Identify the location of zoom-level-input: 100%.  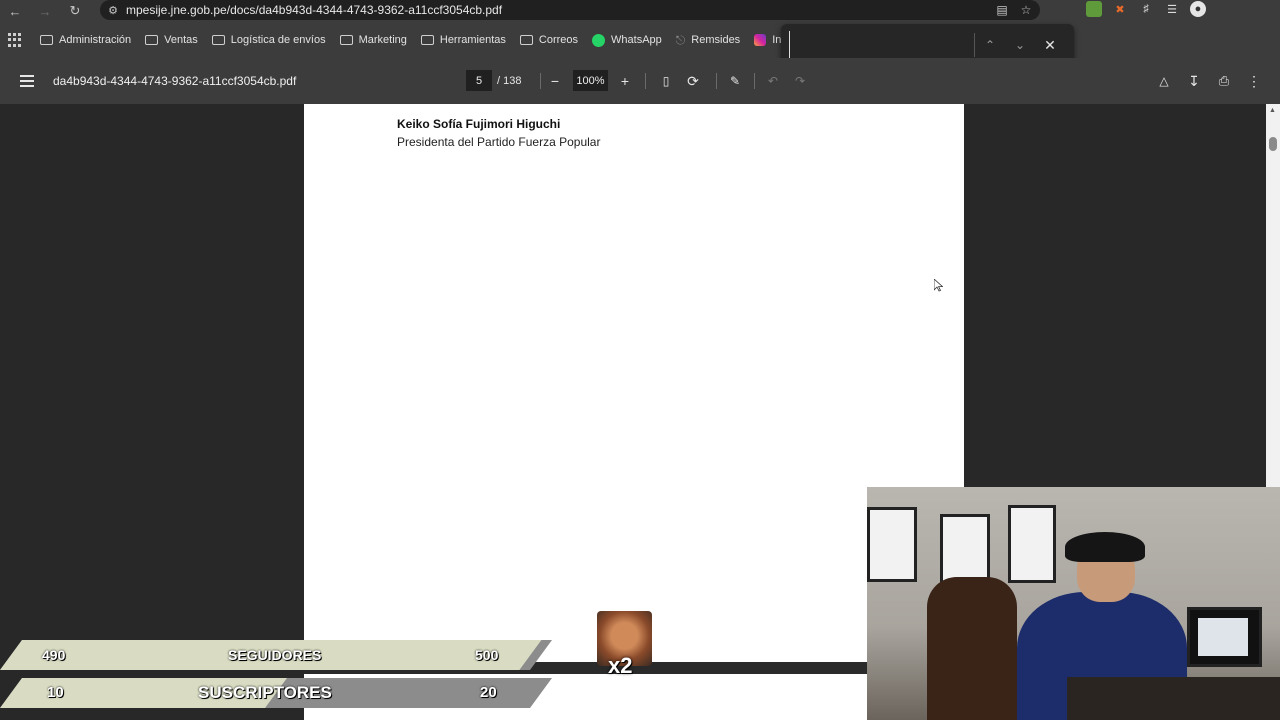
(590, 80).